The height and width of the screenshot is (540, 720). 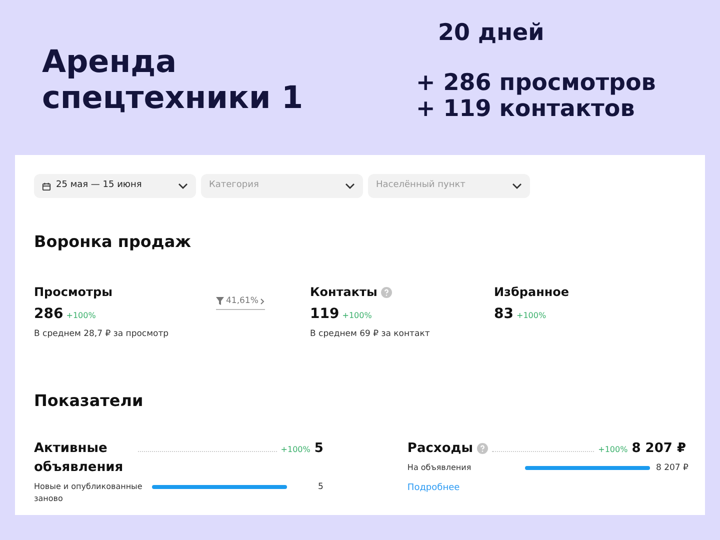 What do you see at coordinates (546, 489) in the screenshot?
I see `more-link: Подробнее` at bounding box center [546, 489].